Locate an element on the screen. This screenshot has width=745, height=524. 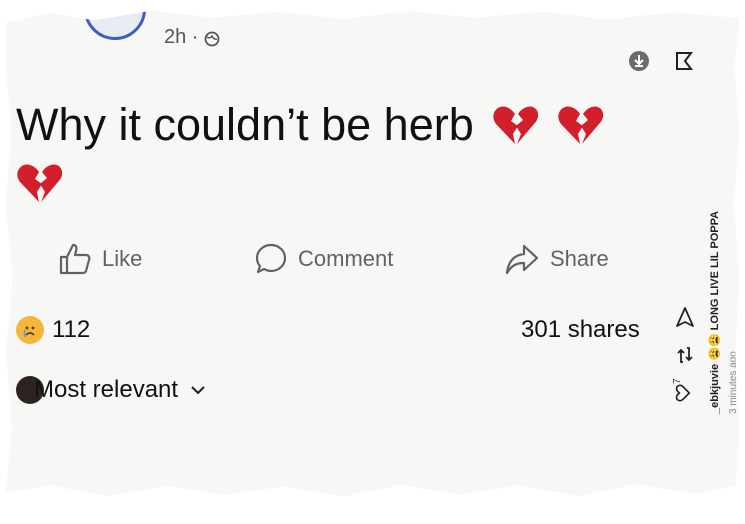
side-emoji-icon: 😩😩 is located at coordinates (715, 347).